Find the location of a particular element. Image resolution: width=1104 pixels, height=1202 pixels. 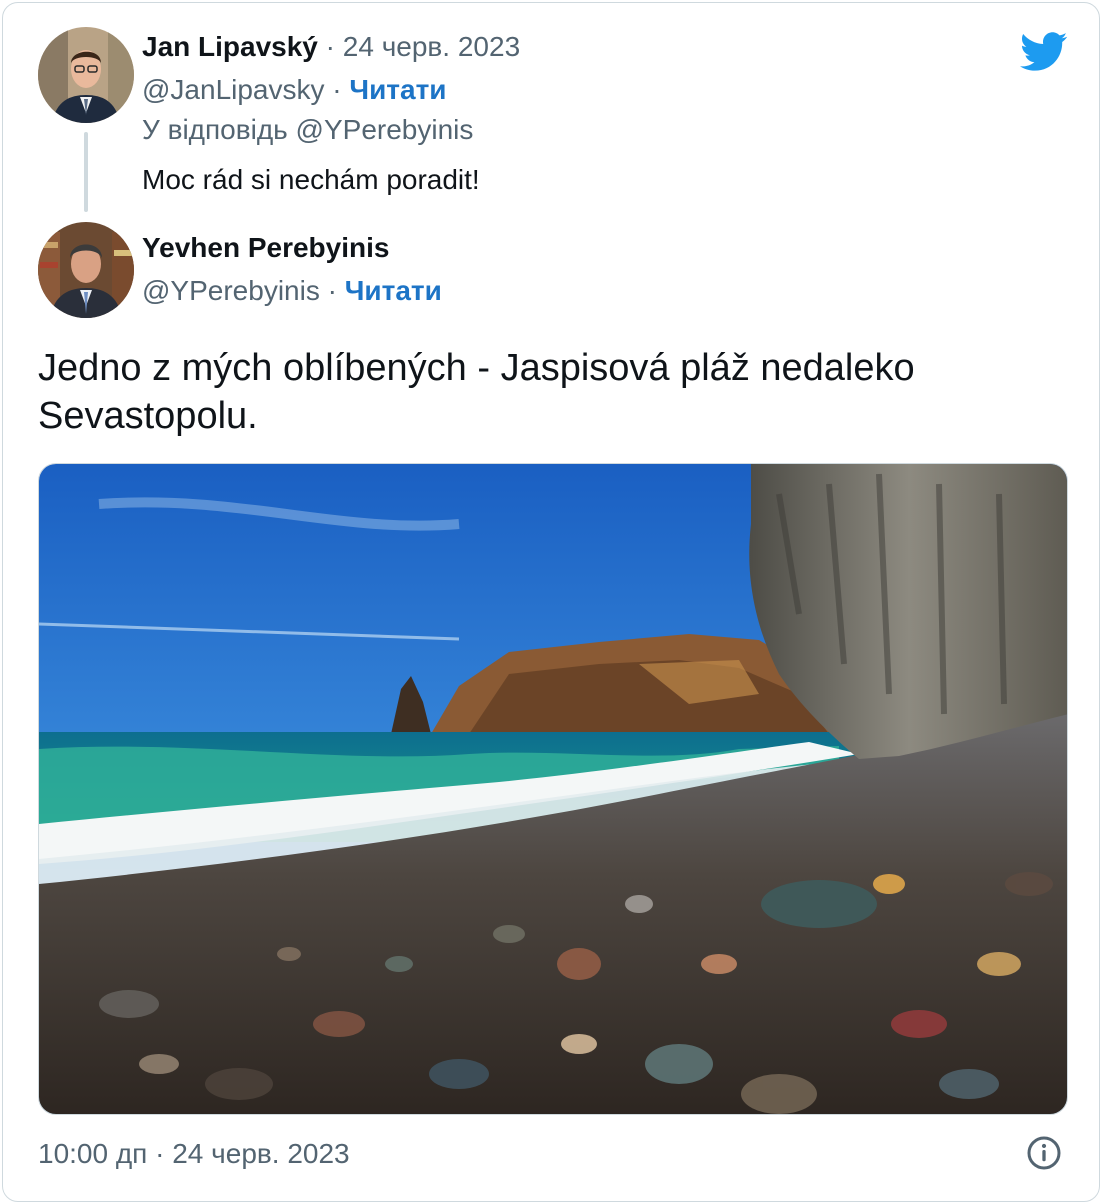

reply-to-handle: @YPerebyinis is located at coordinates (385, 129).